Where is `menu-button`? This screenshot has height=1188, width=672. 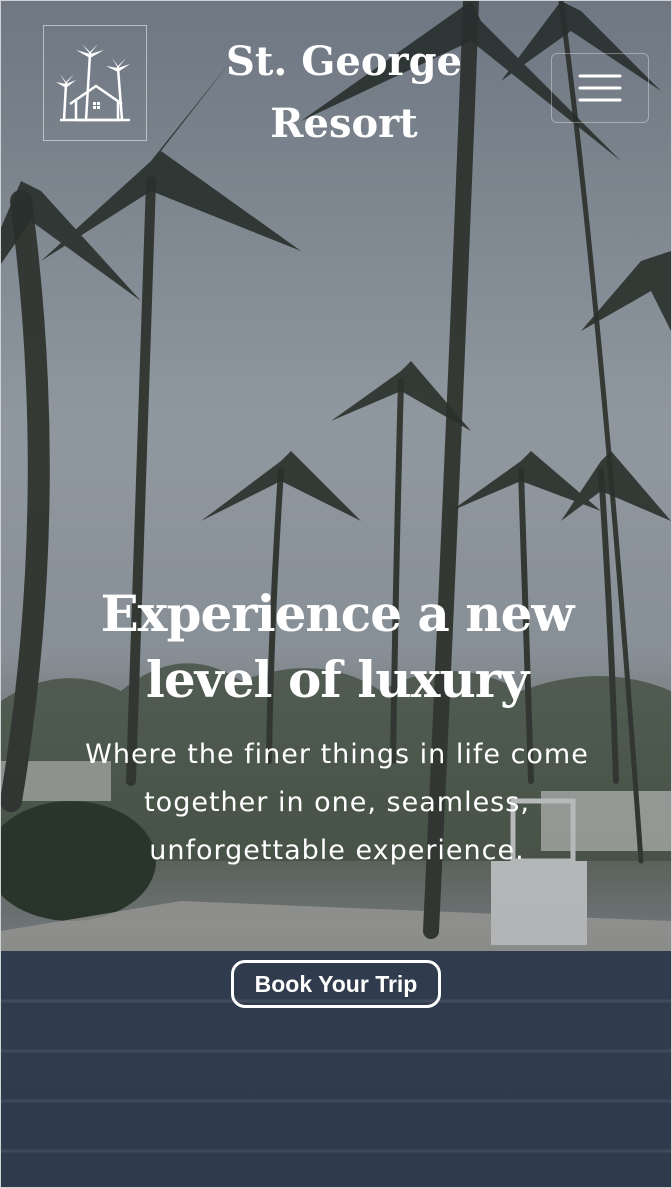
menu-button is located at coordinates (600, 88).